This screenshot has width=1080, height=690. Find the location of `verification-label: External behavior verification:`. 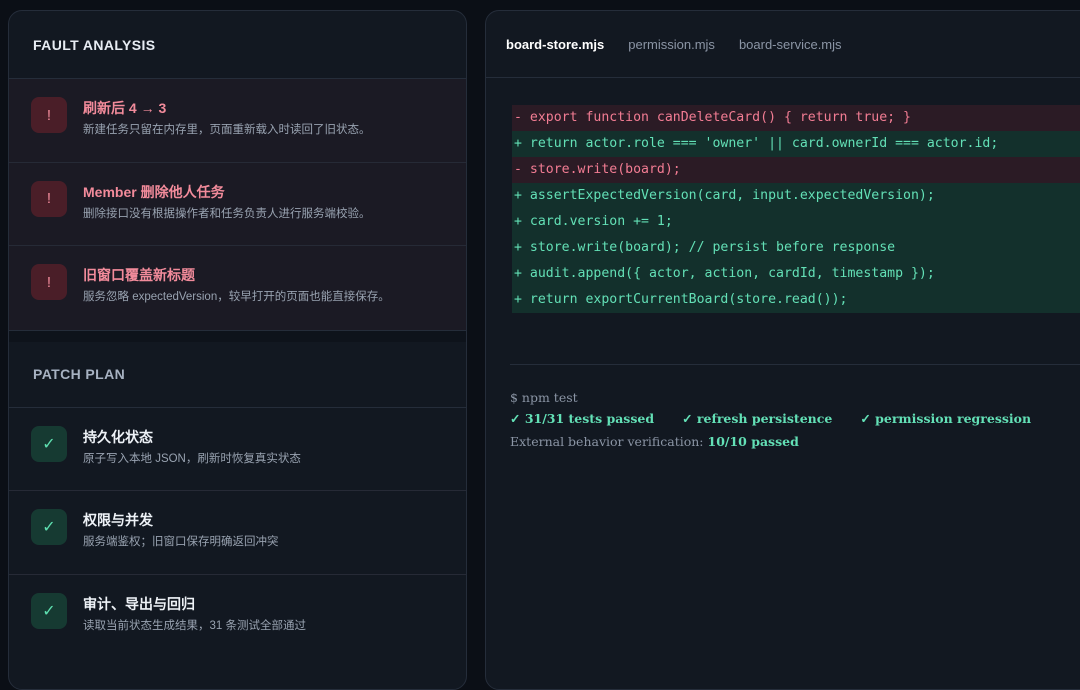

verification-label: External behavior verification: is located at coordinates (607, 441).